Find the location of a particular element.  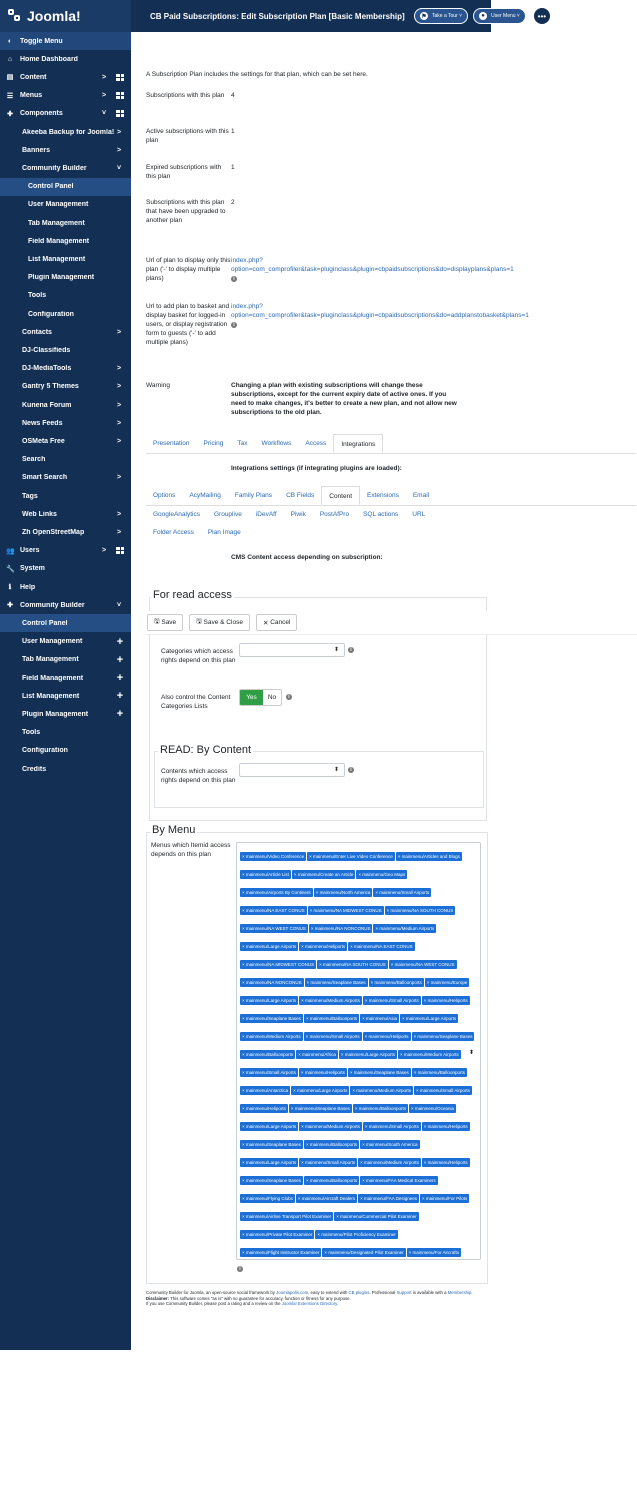

sidebar-item: ℹ Help is located at coordinates (65, 587).